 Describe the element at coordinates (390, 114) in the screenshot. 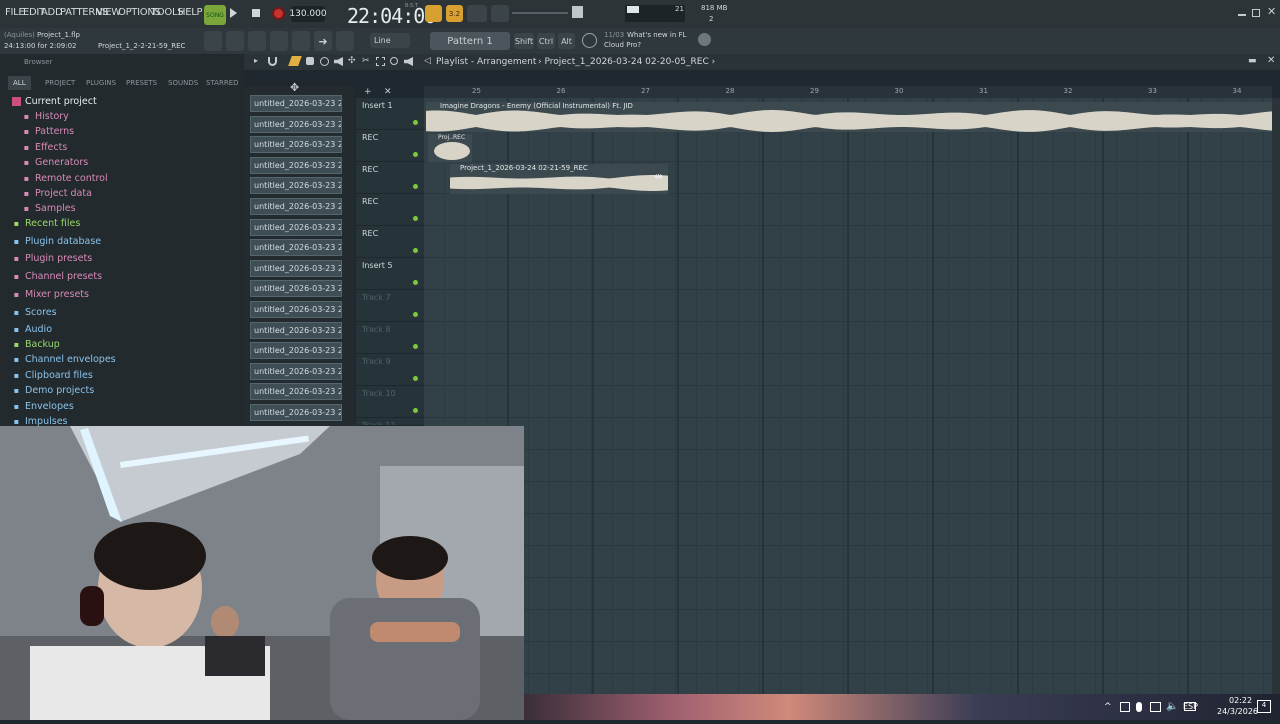

I see `track-header: Insert 1` at that location.